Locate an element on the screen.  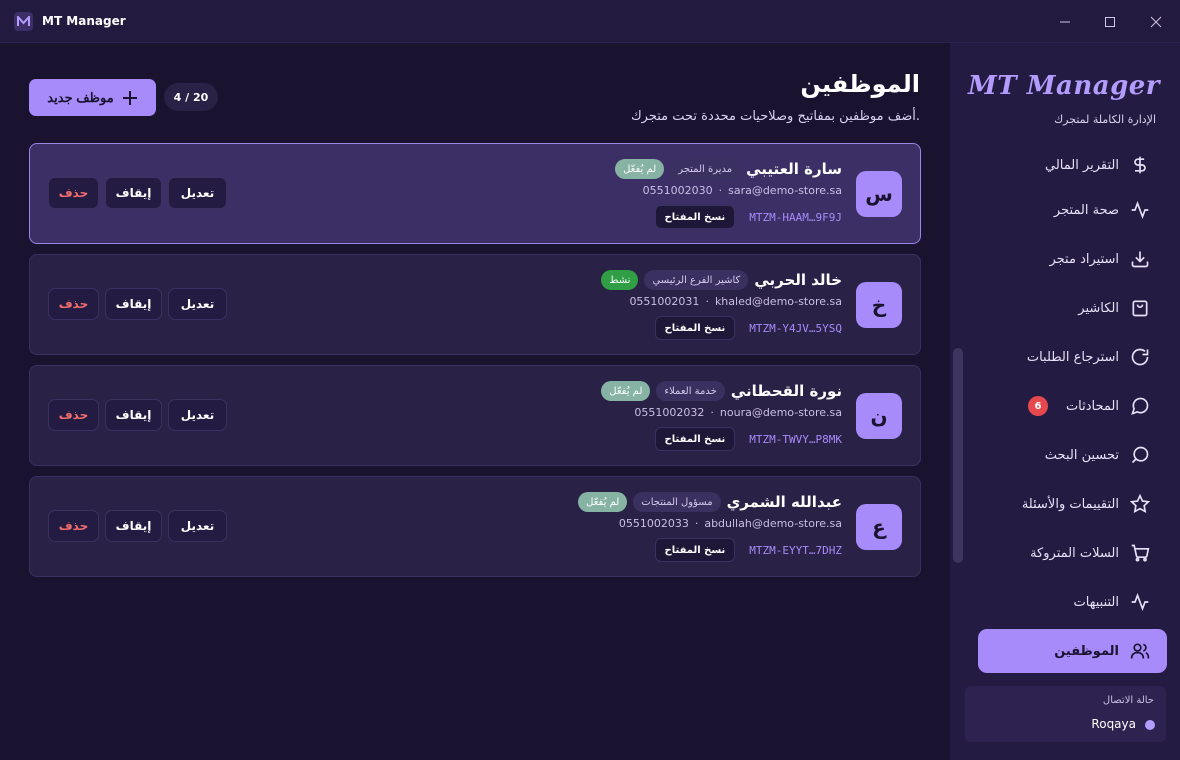
name-row: لم يُفعّل مسؤول المنتجات عبدالله الشمري is located at coordinates (710, 502).